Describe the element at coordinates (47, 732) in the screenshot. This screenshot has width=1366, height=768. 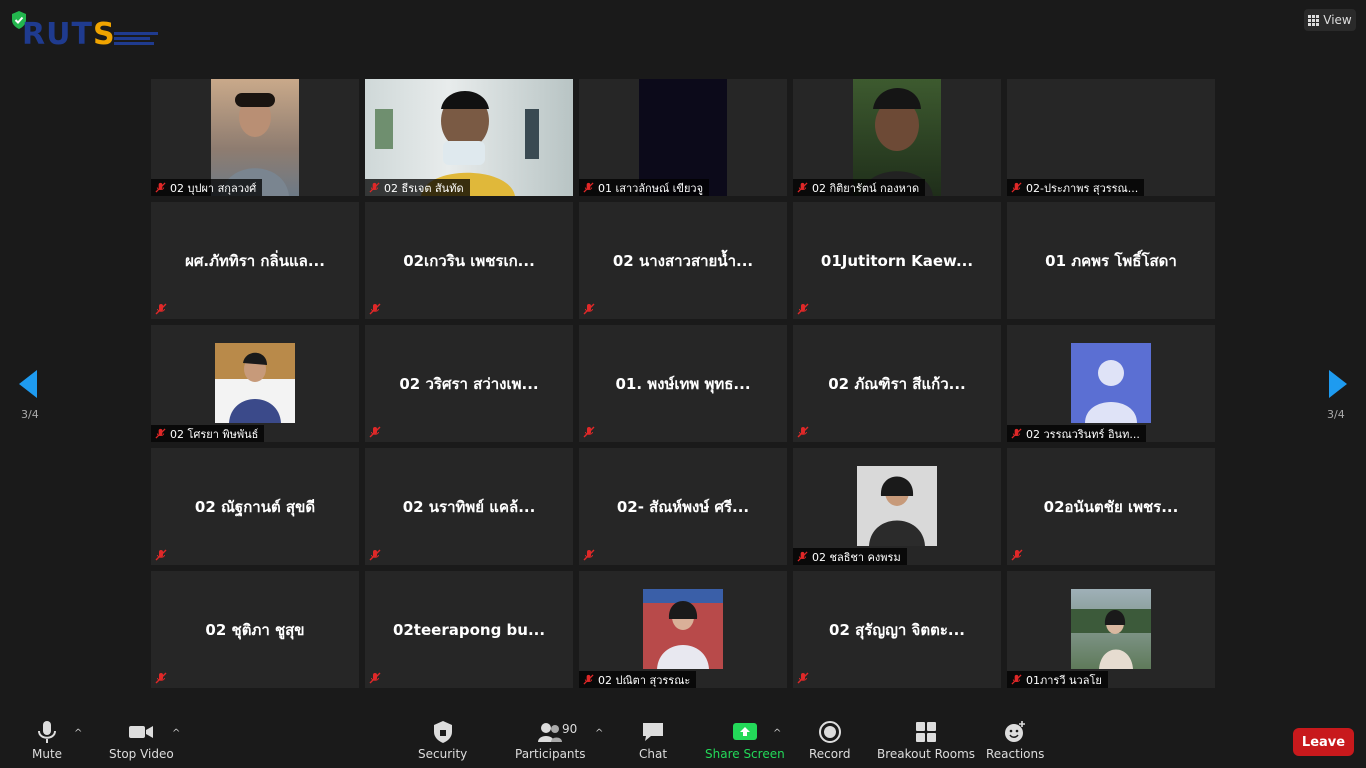
I see `microphone-icon` at that location.